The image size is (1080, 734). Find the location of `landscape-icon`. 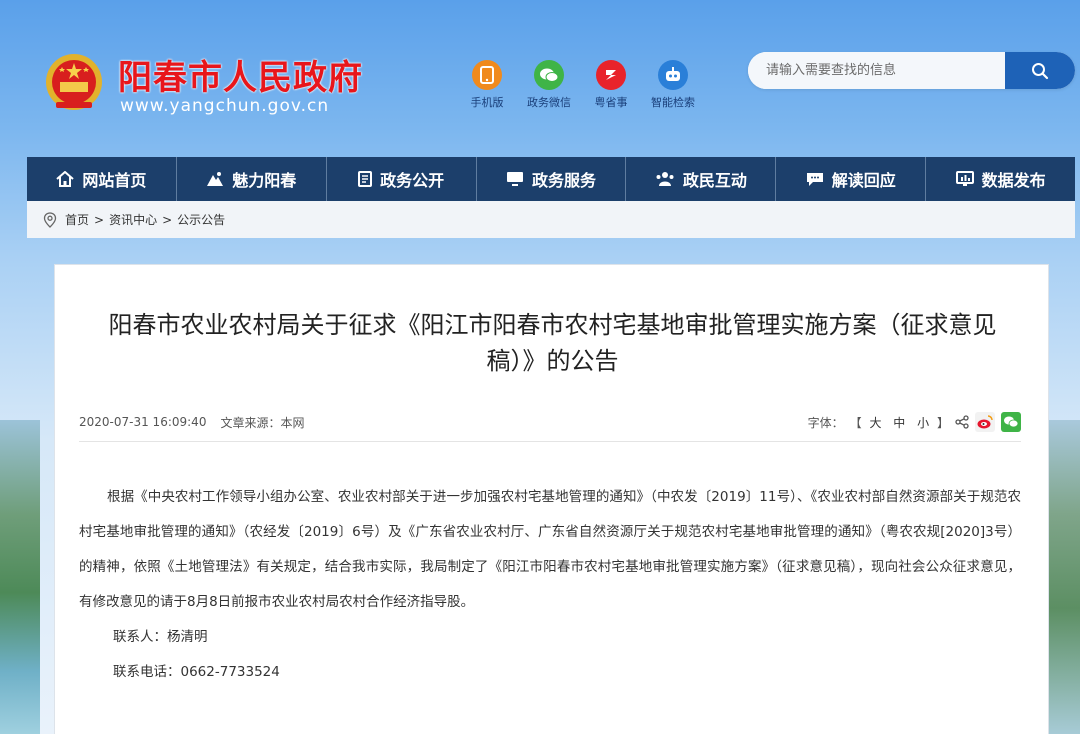

landscape-icon is located at coordinates (215, 179).